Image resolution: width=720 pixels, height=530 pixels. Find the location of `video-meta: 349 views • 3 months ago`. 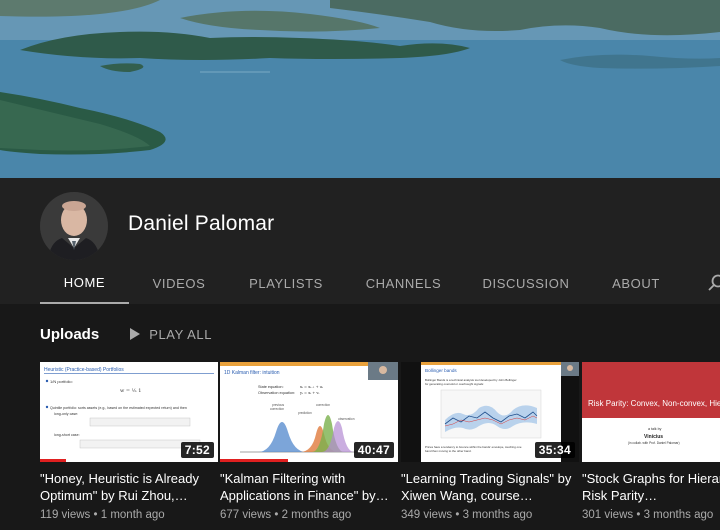

video-meta: 349 views • 3 months ago is located at coordinates (490, 515).